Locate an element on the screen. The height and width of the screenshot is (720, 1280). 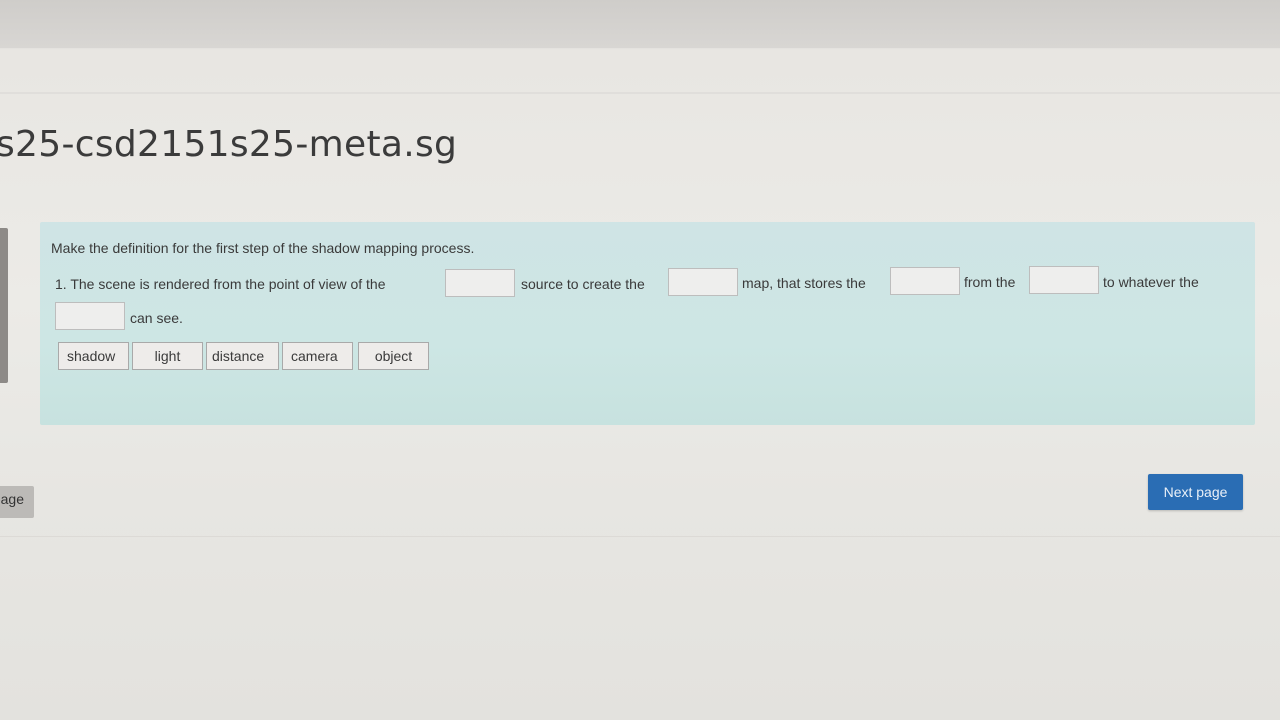
question-text-segment-5: to whatever the is located at coordinates (1151, 282).